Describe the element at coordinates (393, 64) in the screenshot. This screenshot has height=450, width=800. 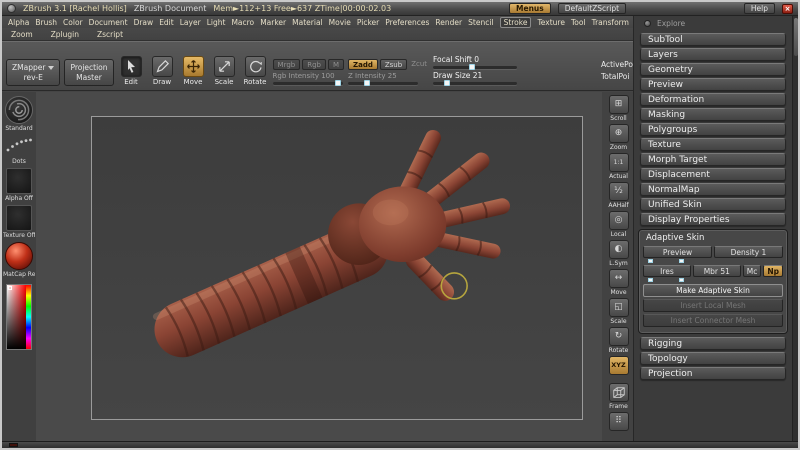
I see `zsub-button: Zsub` at that location.